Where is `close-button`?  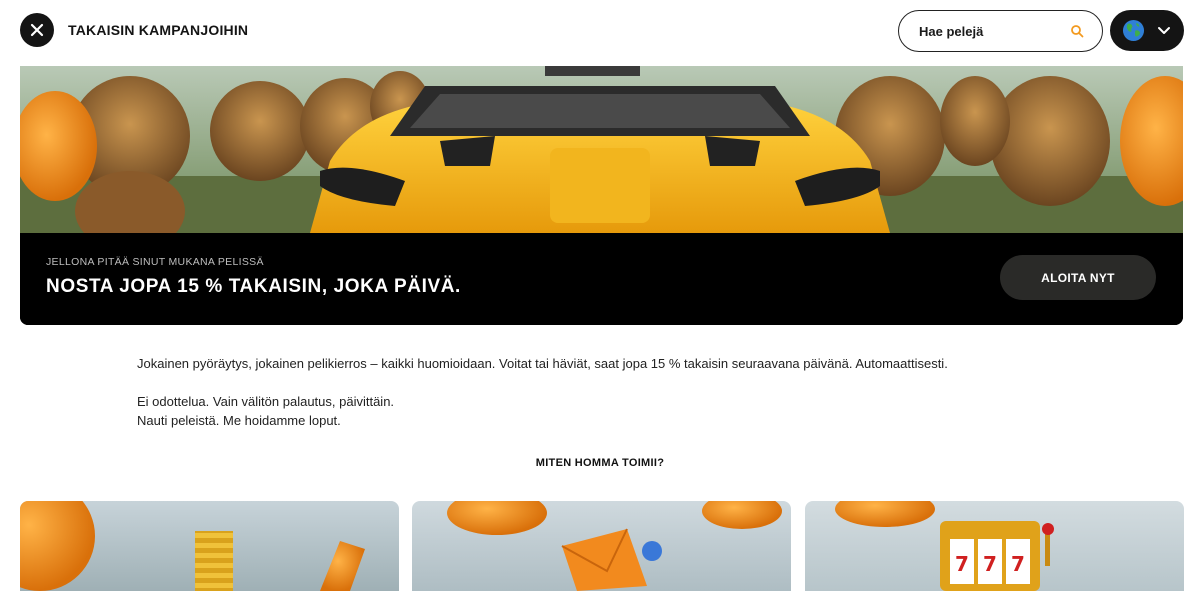
close-button is located at coordinates (37, 30).